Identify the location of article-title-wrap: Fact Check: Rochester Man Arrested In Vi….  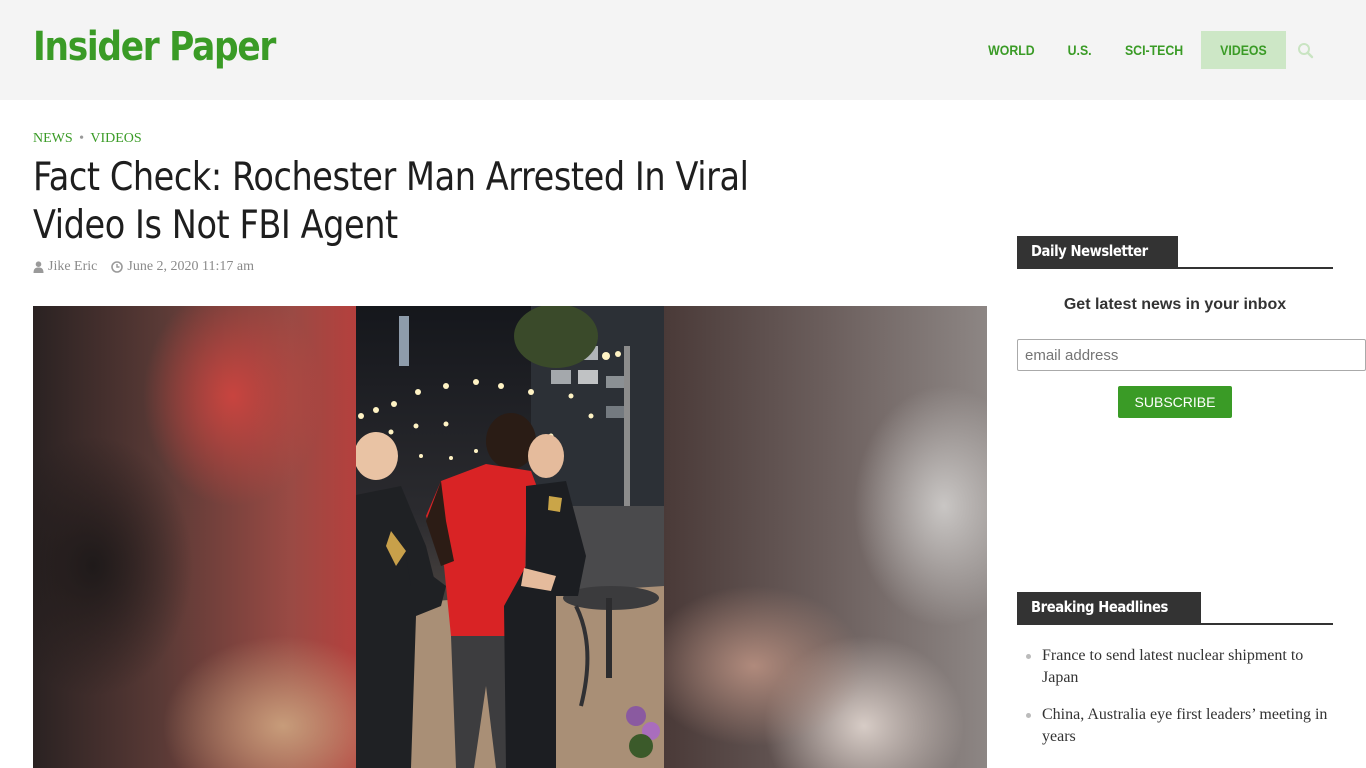
(391, 202).